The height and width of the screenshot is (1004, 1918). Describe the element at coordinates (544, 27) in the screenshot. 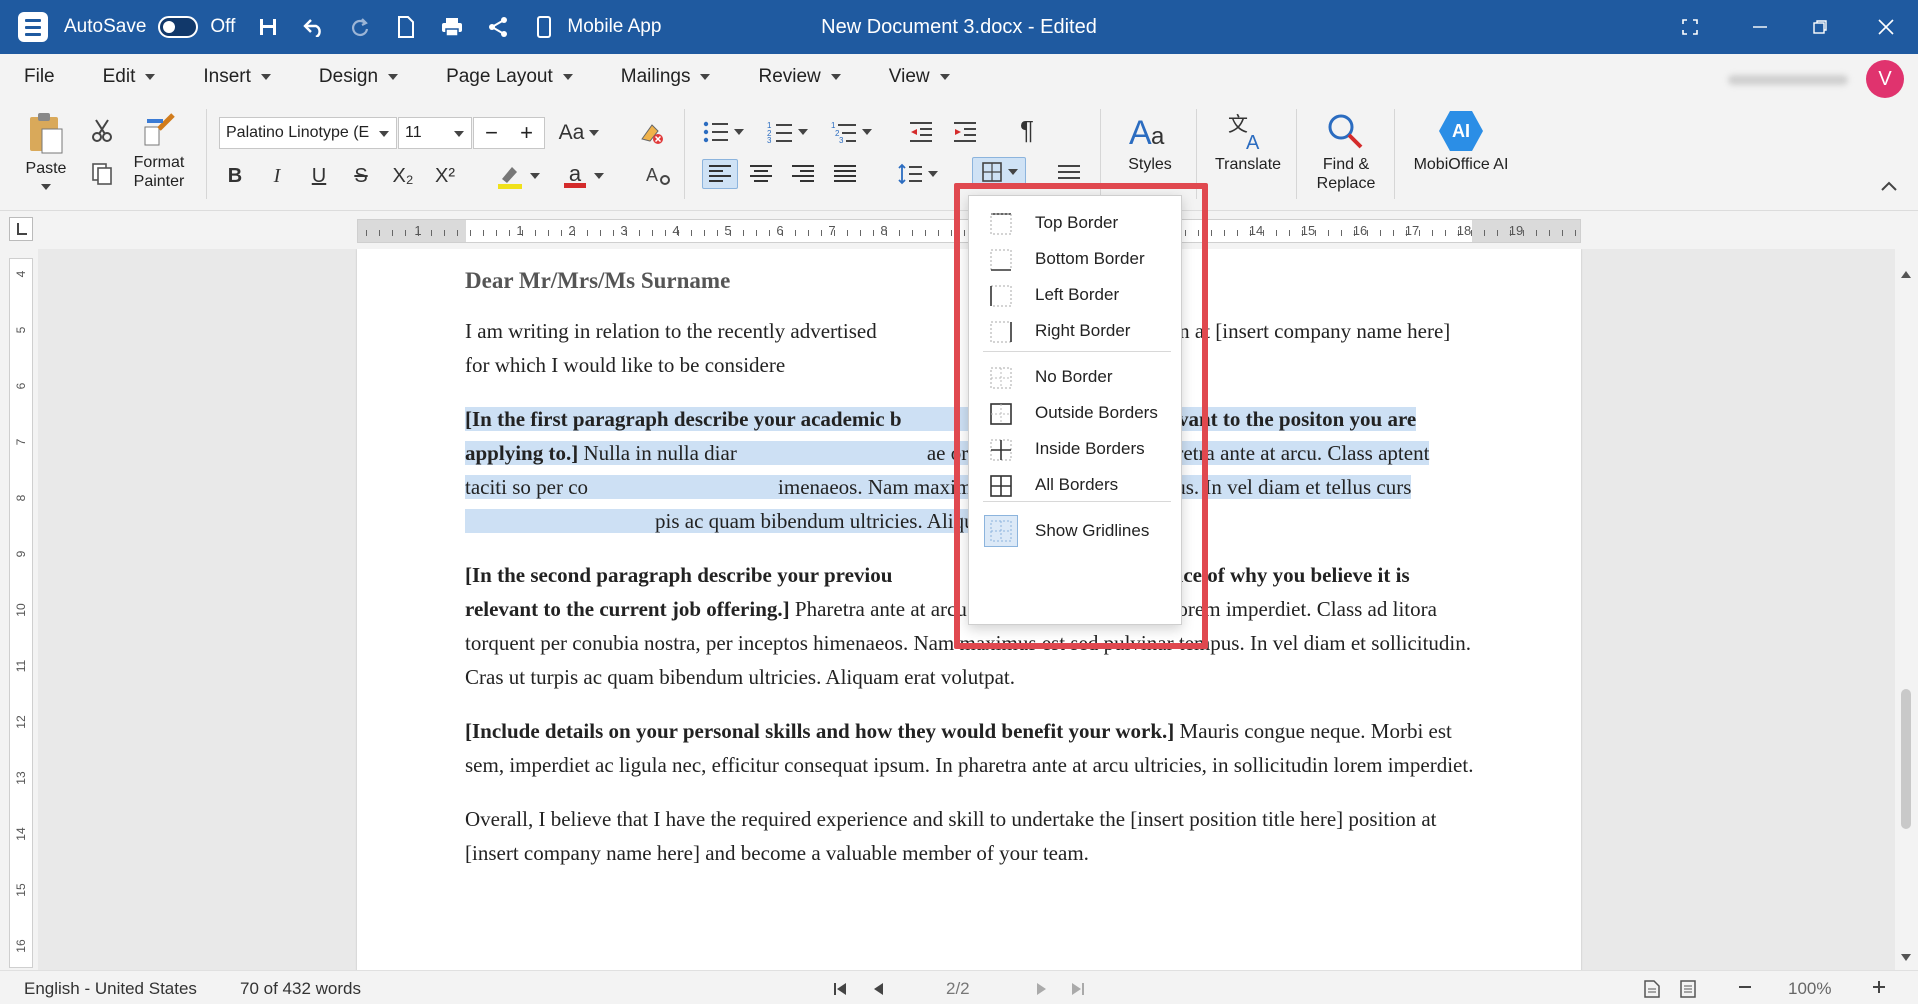

I see `mobile-app-icon` at that location.